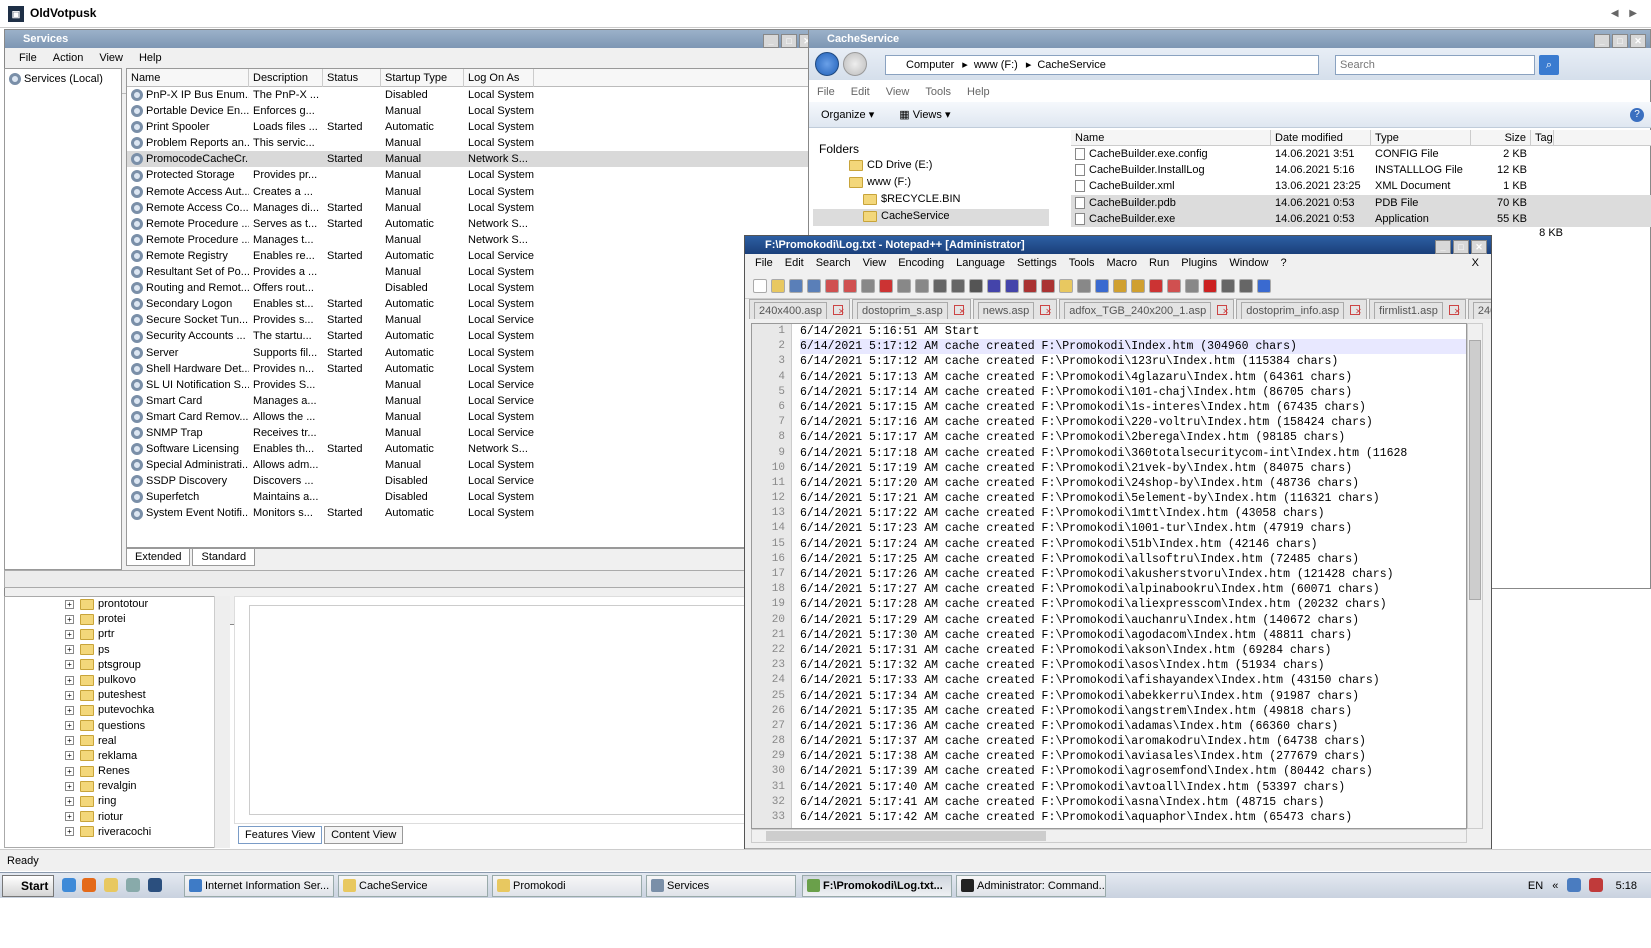 This screenshot has width=1651, height=948. Describe the element at coordinates (924, 115) in the screenshot. I see `views-button: ▦ Views ▾` at that location.